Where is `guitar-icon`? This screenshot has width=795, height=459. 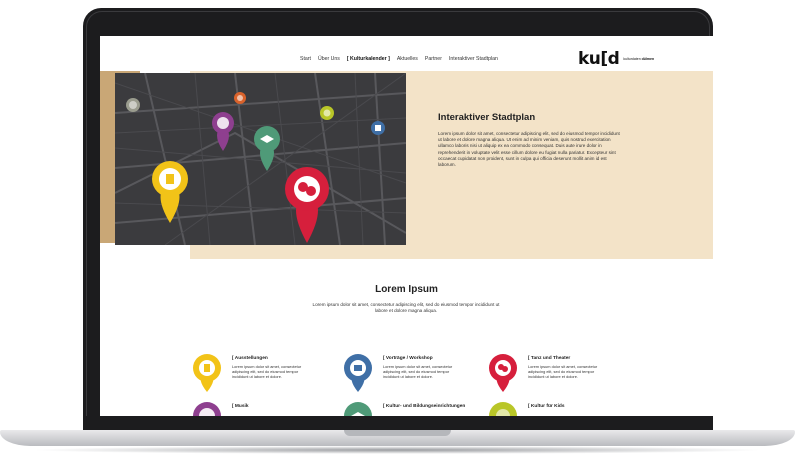
guitar-icon is located at coordinates (207, 409).